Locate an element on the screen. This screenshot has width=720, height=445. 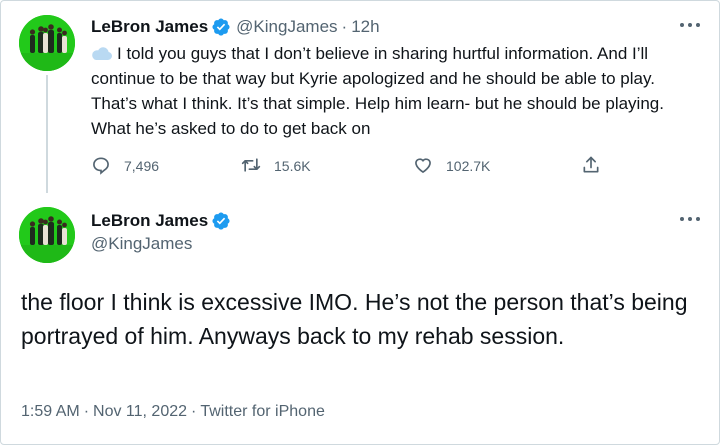
like-icon is located at coordinates (429, 166).